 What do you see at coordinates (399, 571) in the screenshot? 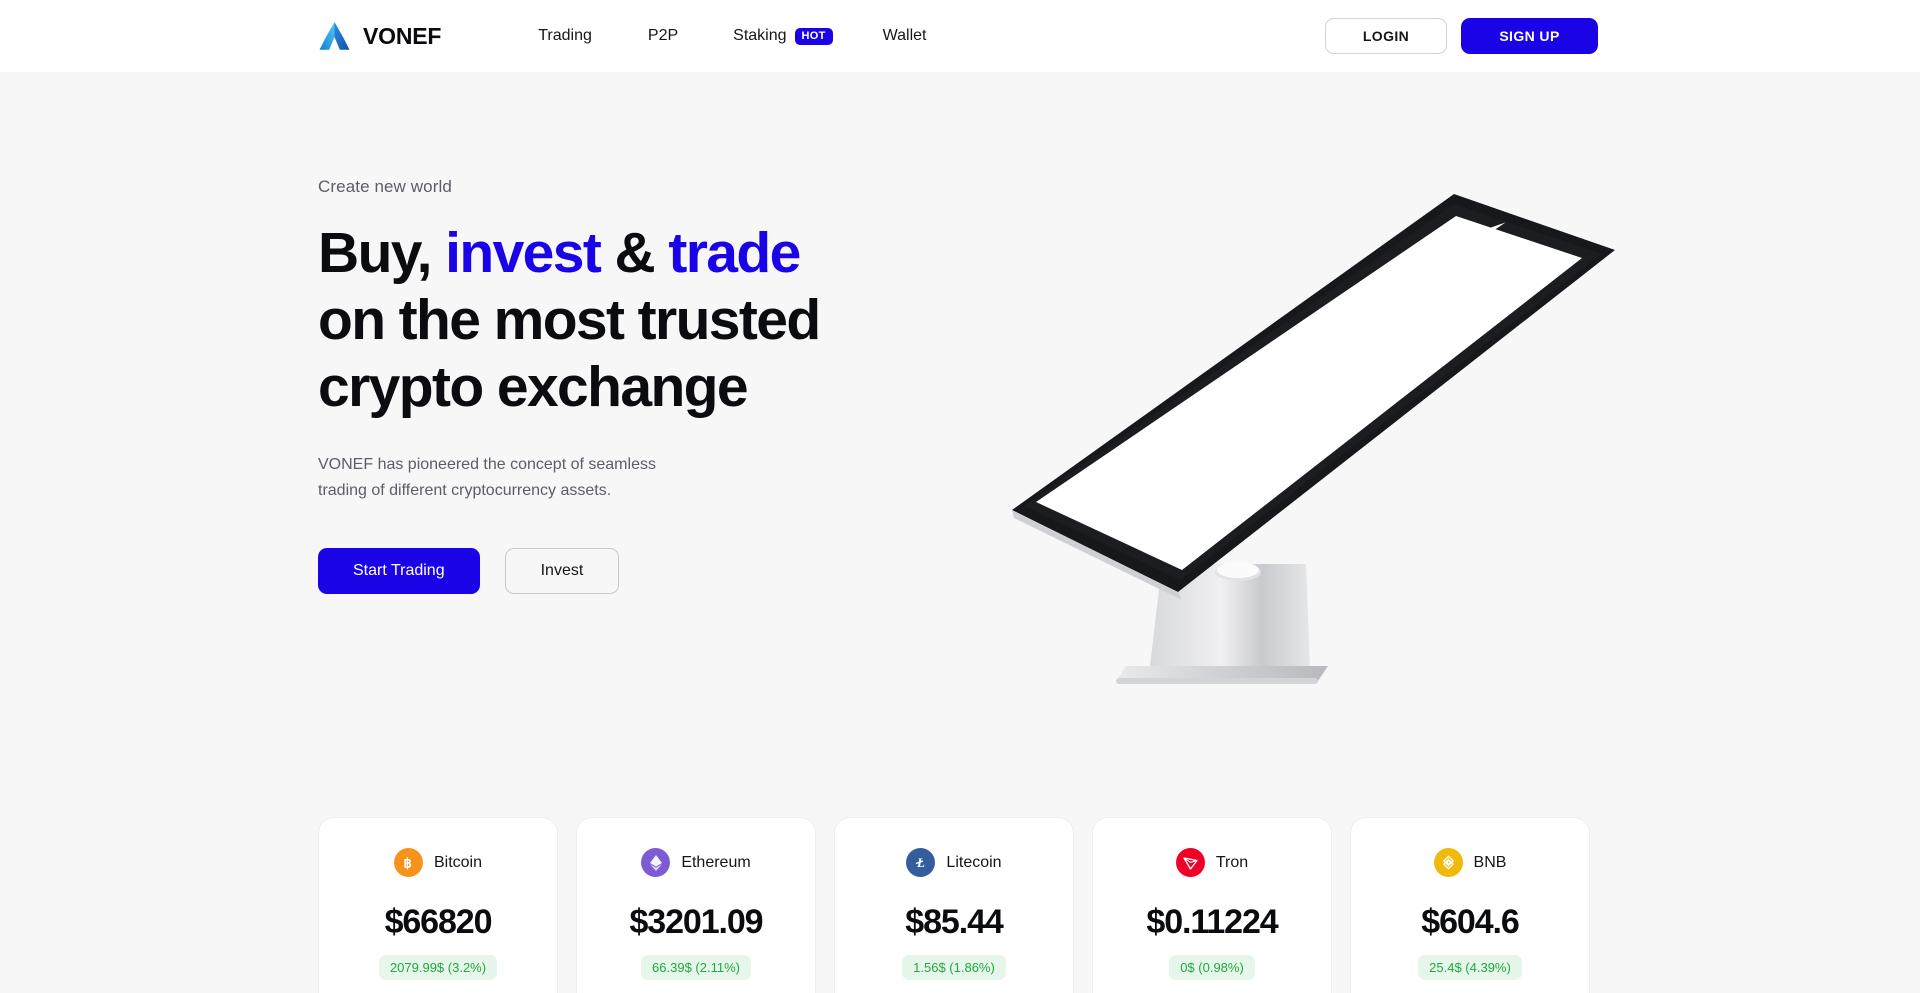
I see `start-trading-button: Start Trading` at bounding box center [399, 571].